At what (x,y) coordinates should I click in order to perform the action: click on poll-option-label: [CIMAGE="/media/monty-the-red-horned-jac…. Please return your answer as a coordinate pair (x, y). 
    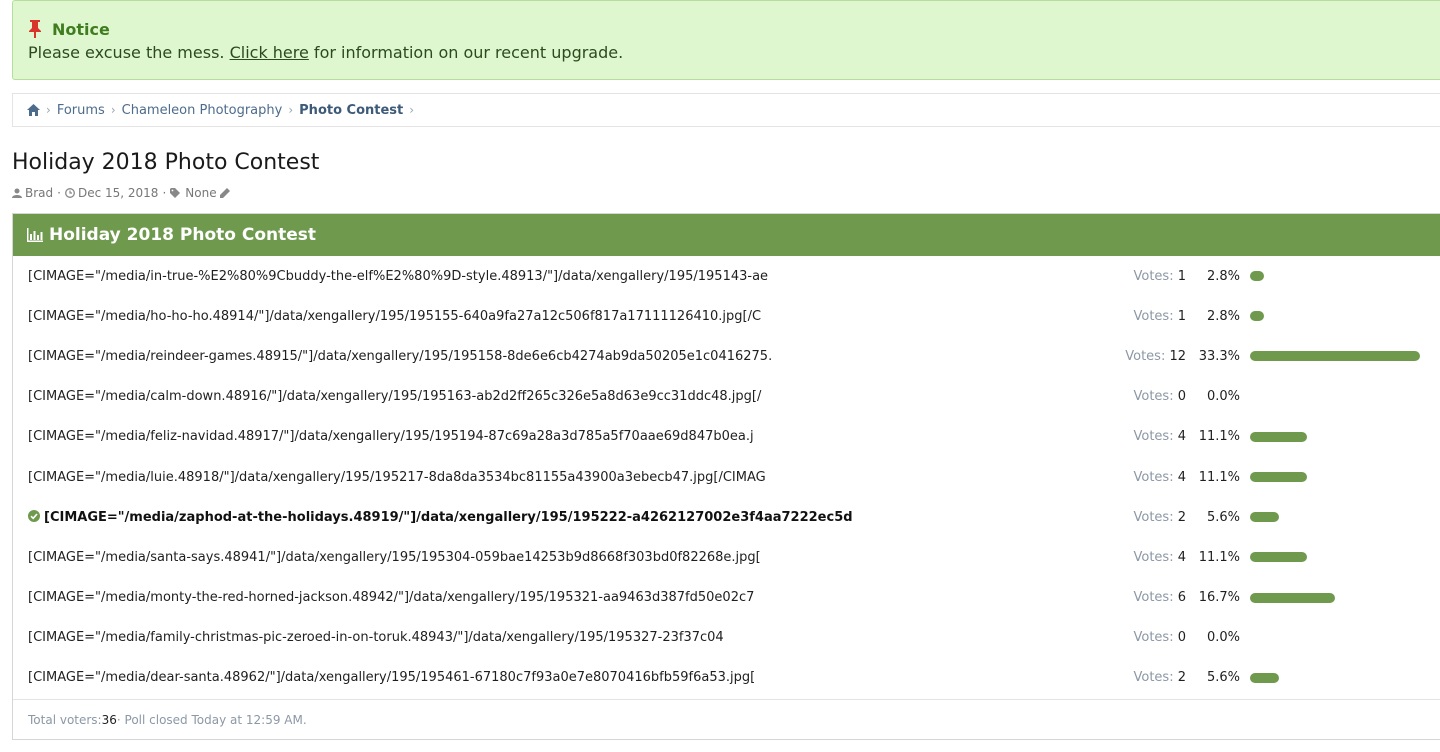
    Looking at the image, I should click on (558, 597).